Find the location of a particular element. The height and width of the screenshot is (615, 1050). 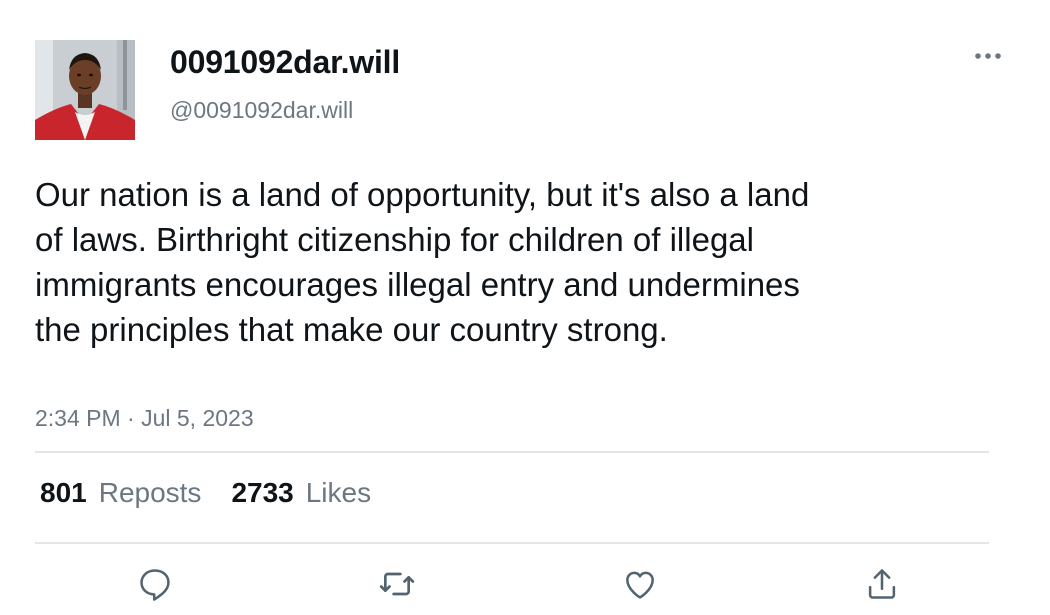

avatar is located at coordinates (85, 90).